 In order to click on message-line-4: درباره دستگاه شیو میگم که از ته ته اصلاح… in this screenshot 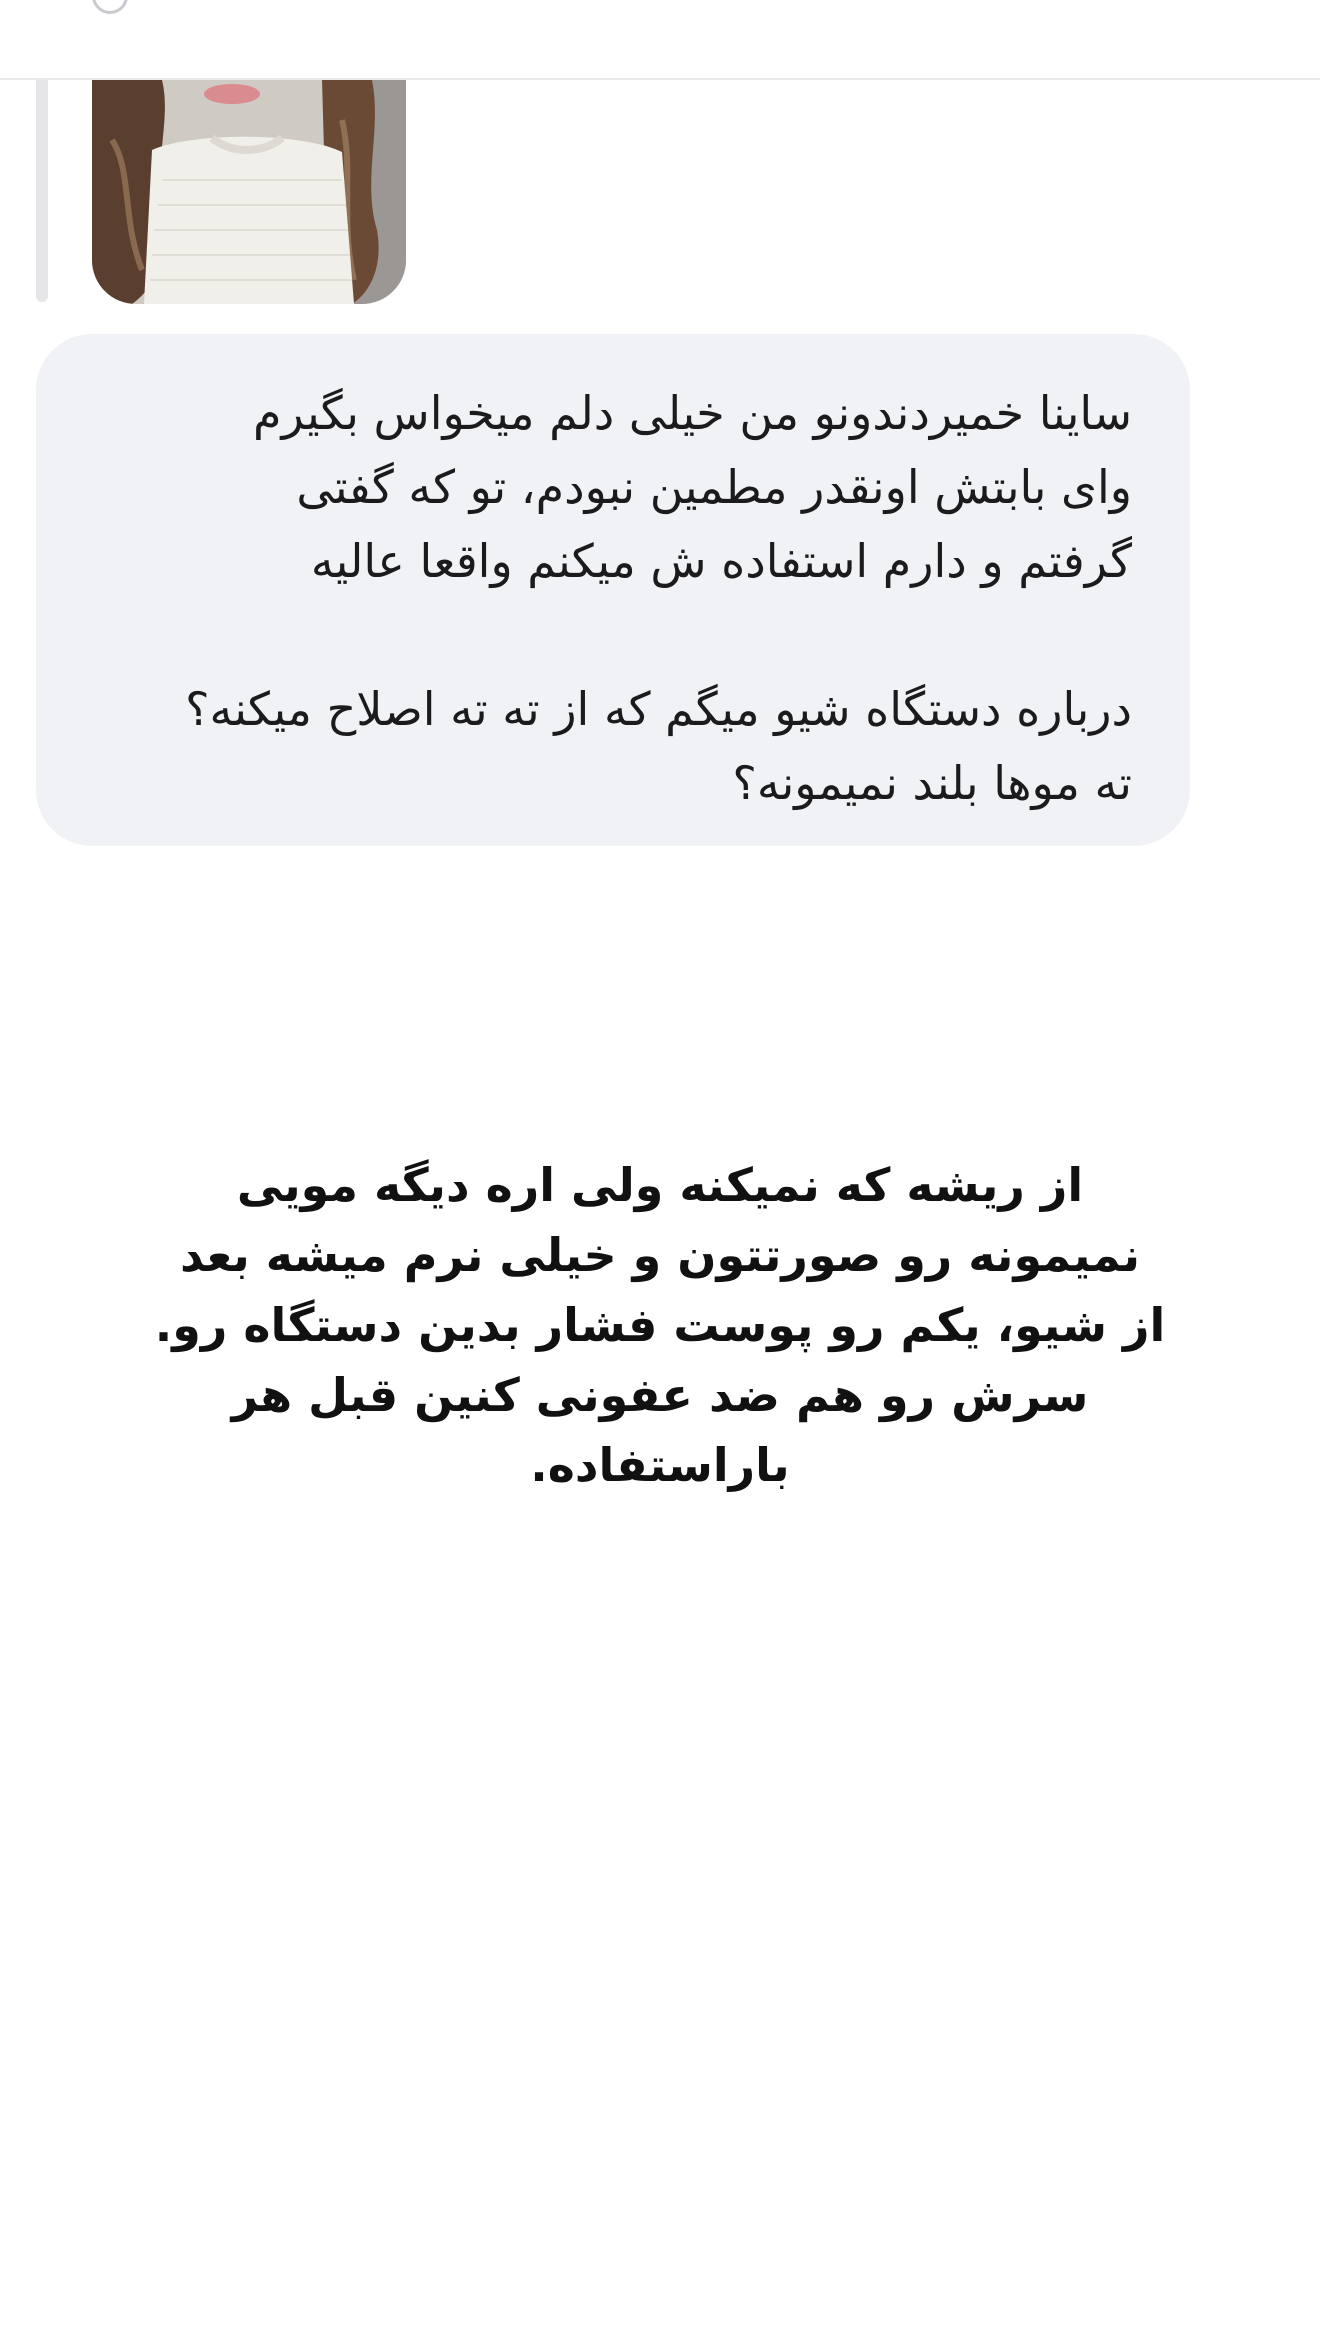, I will do `click(658, 709)`.